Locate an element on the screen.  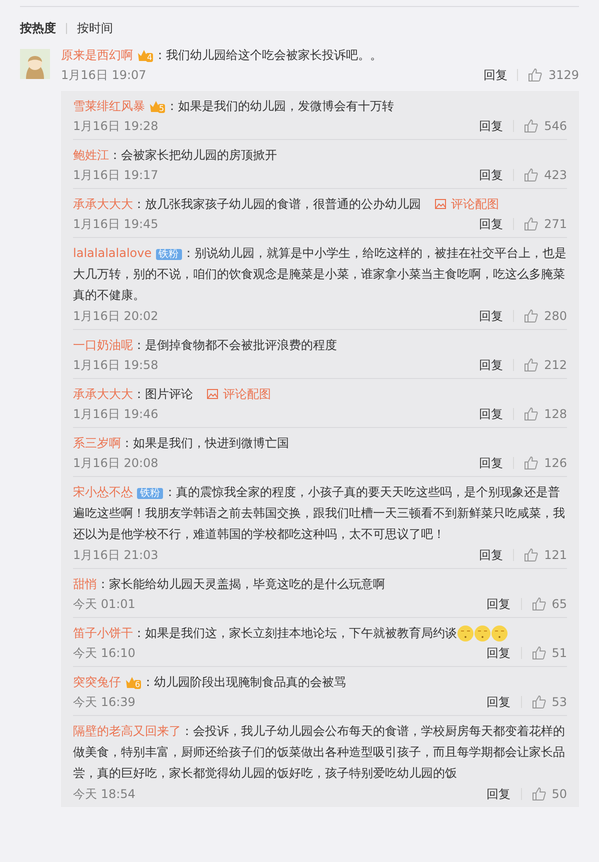
comment-text: ：我们幼儿园给这个吃会被家长投诉吧。。 is located at coordinates (268, 55).